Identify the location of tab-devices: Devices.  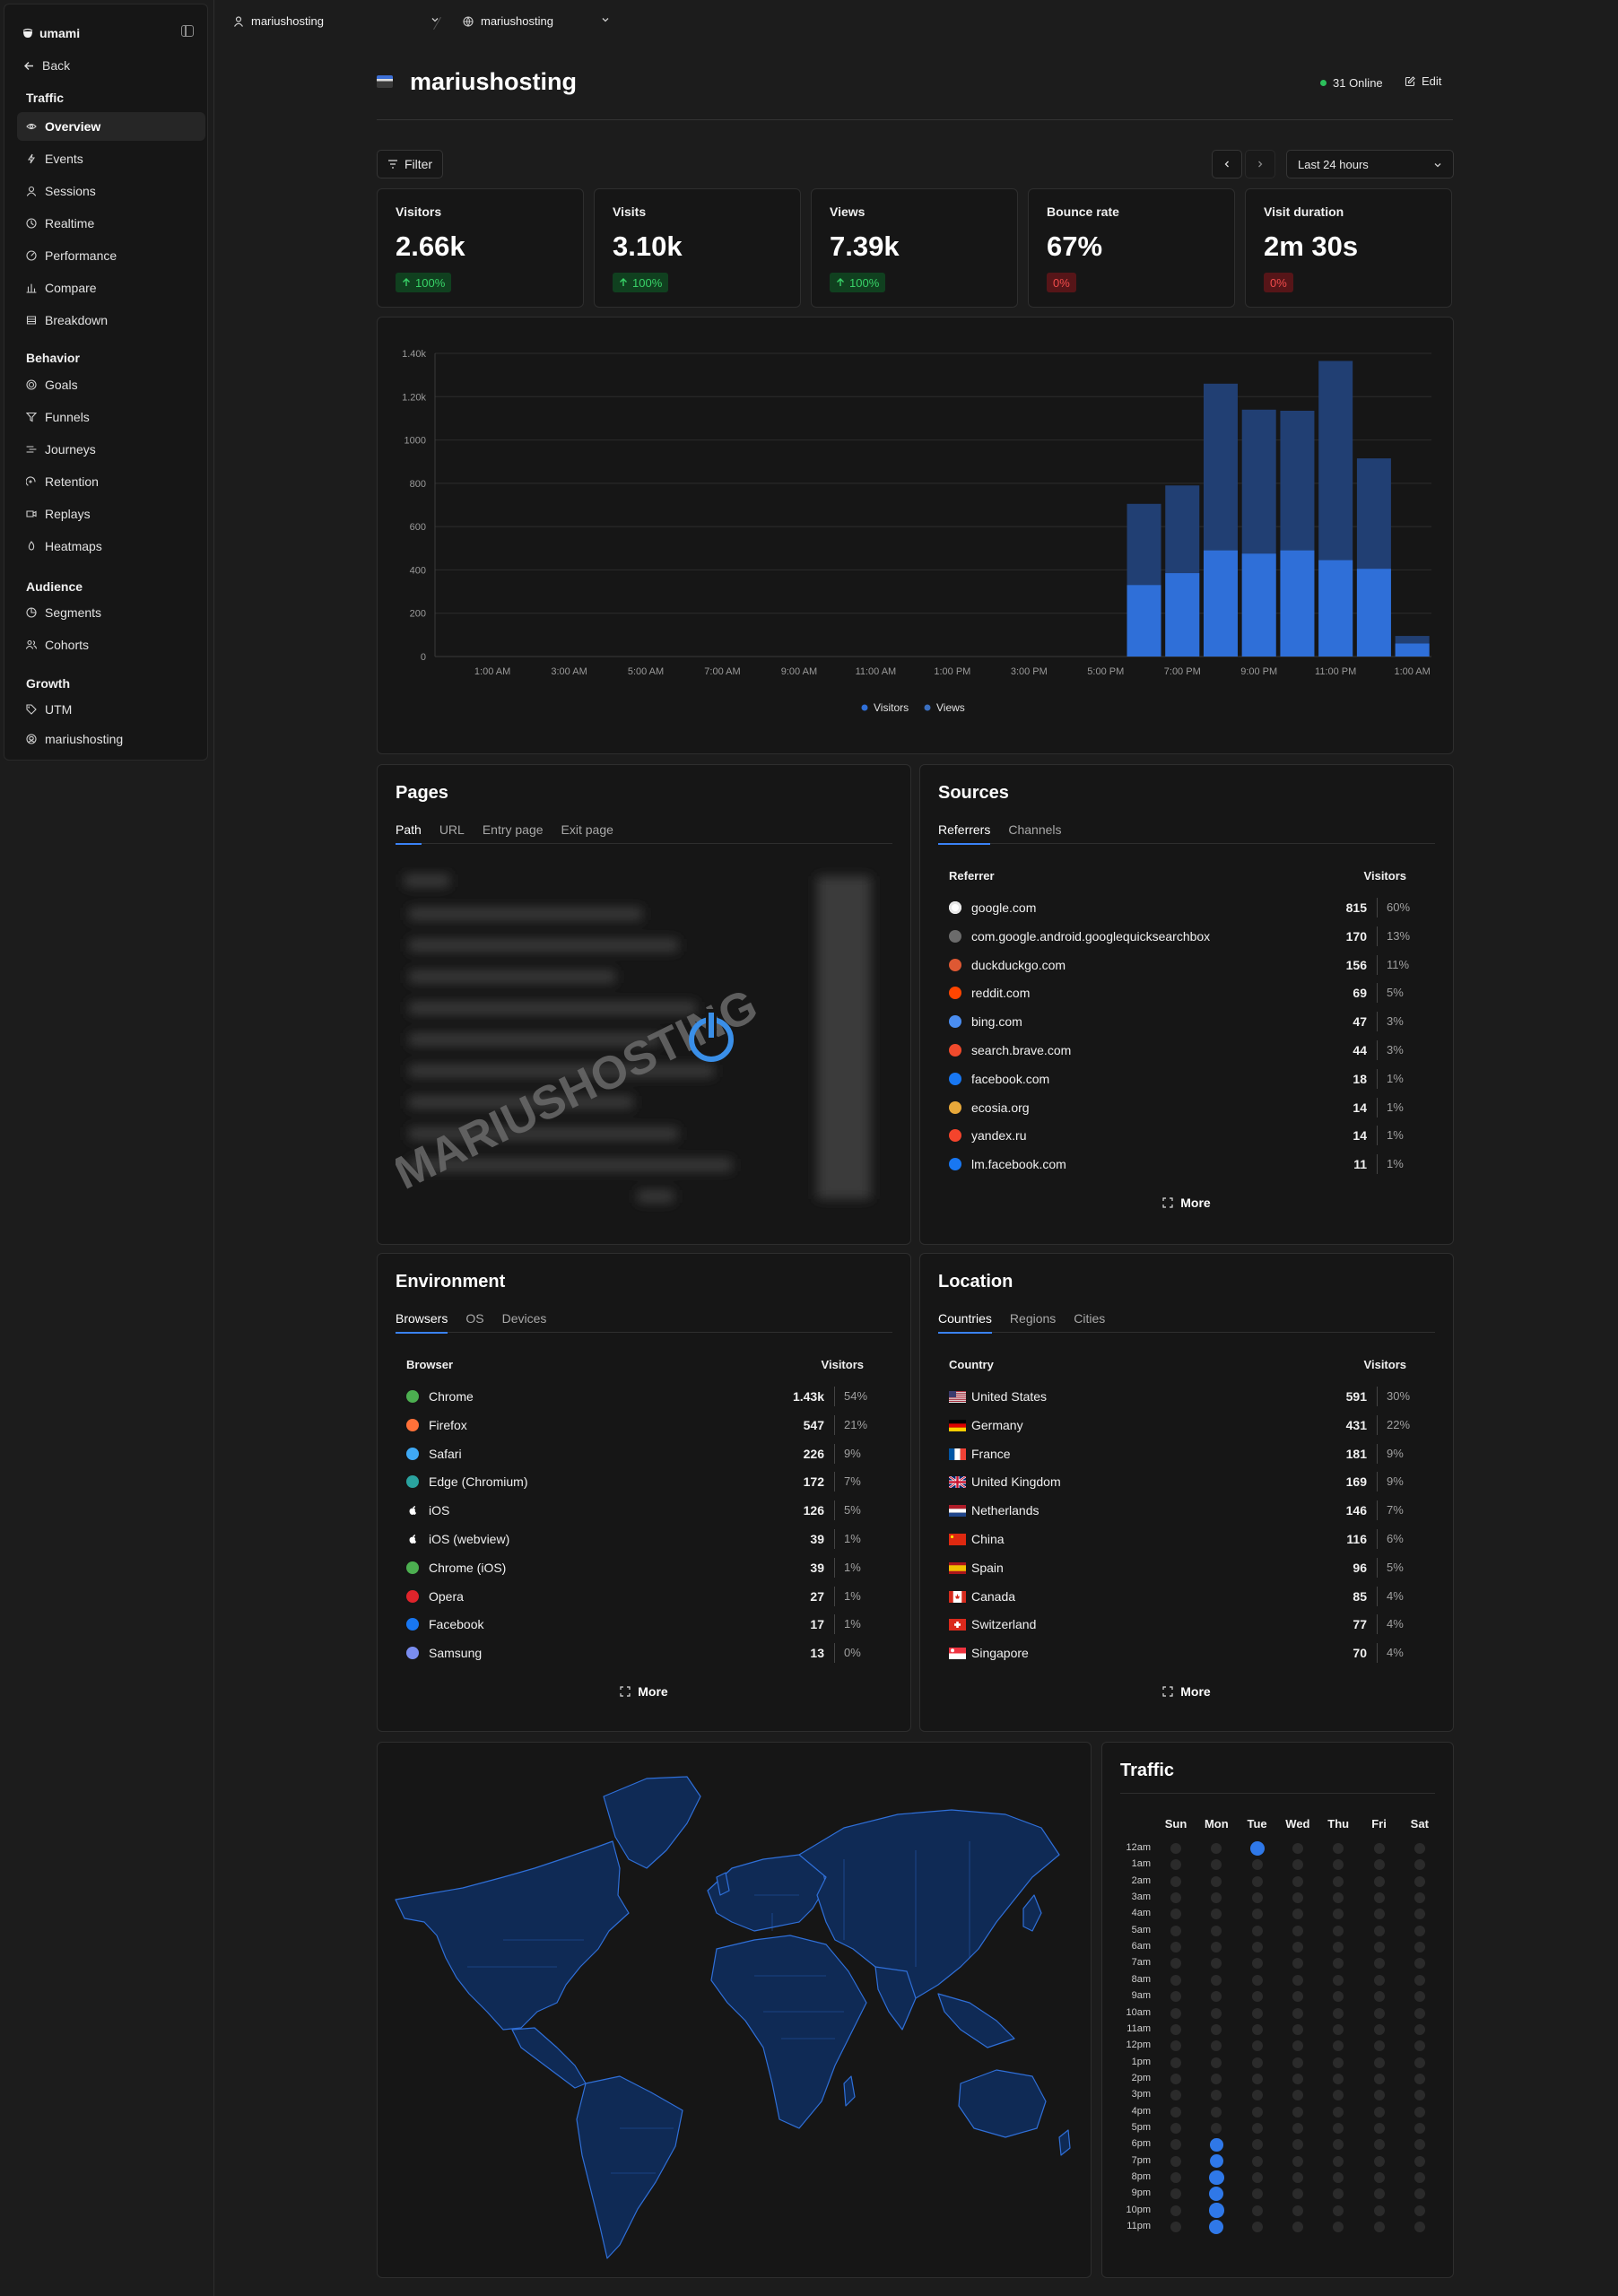
(524, 1322).